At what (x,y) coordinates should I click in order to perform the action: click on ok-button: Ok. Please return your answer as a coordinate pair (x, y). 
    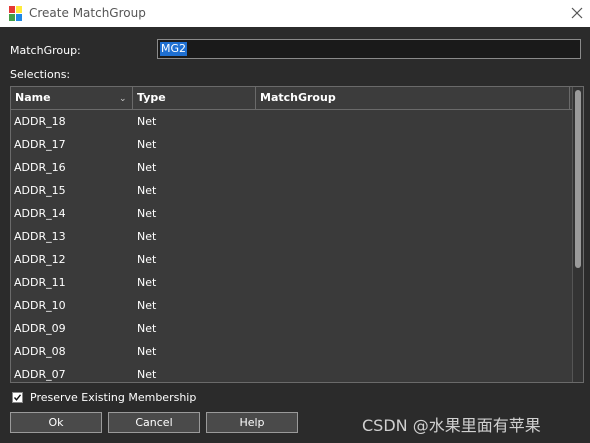
    Looking at the image, I should click on (56, 422).